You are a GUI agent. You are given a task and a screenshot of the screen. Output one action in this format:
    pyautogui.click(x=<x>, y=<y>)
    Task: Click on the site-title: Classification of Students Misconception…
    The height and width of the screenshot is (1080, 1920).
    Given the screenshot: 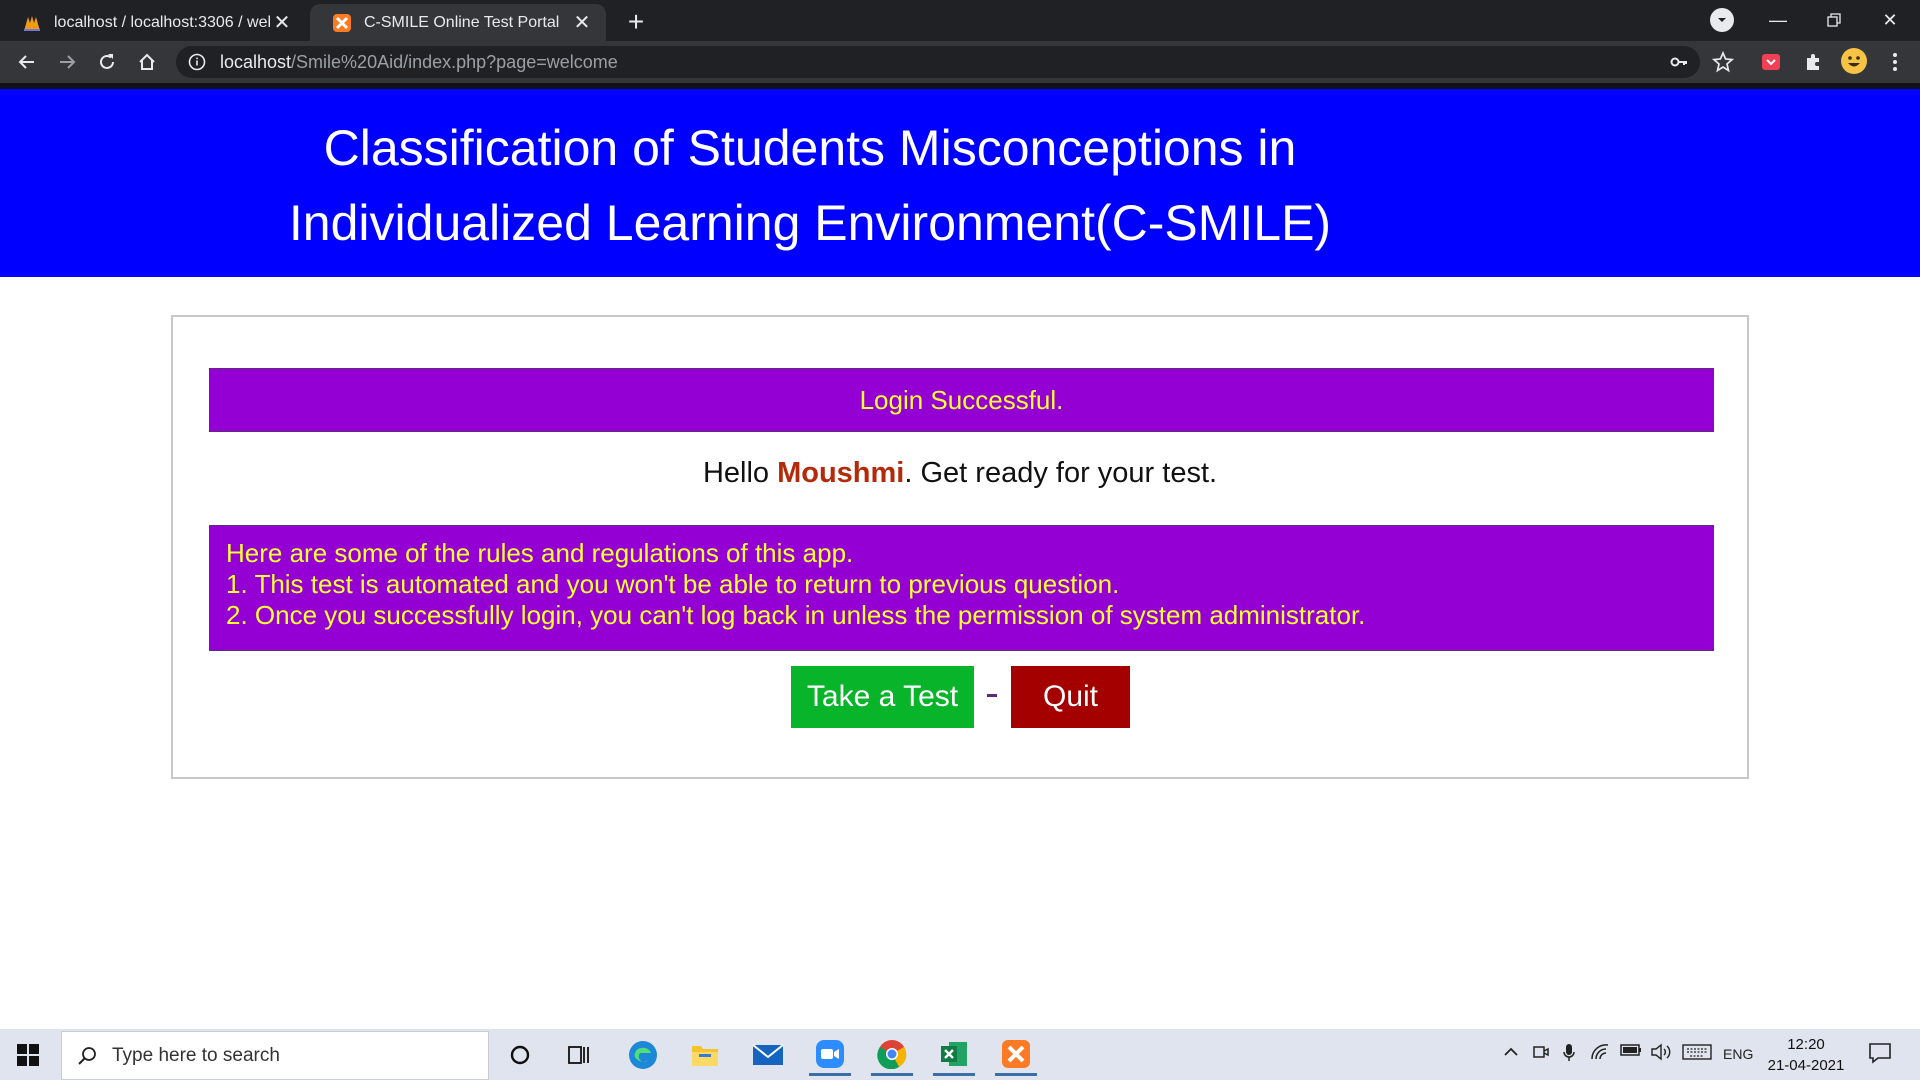 What is the action you would take?
    pyautogui.click(x=810, y=186)
    